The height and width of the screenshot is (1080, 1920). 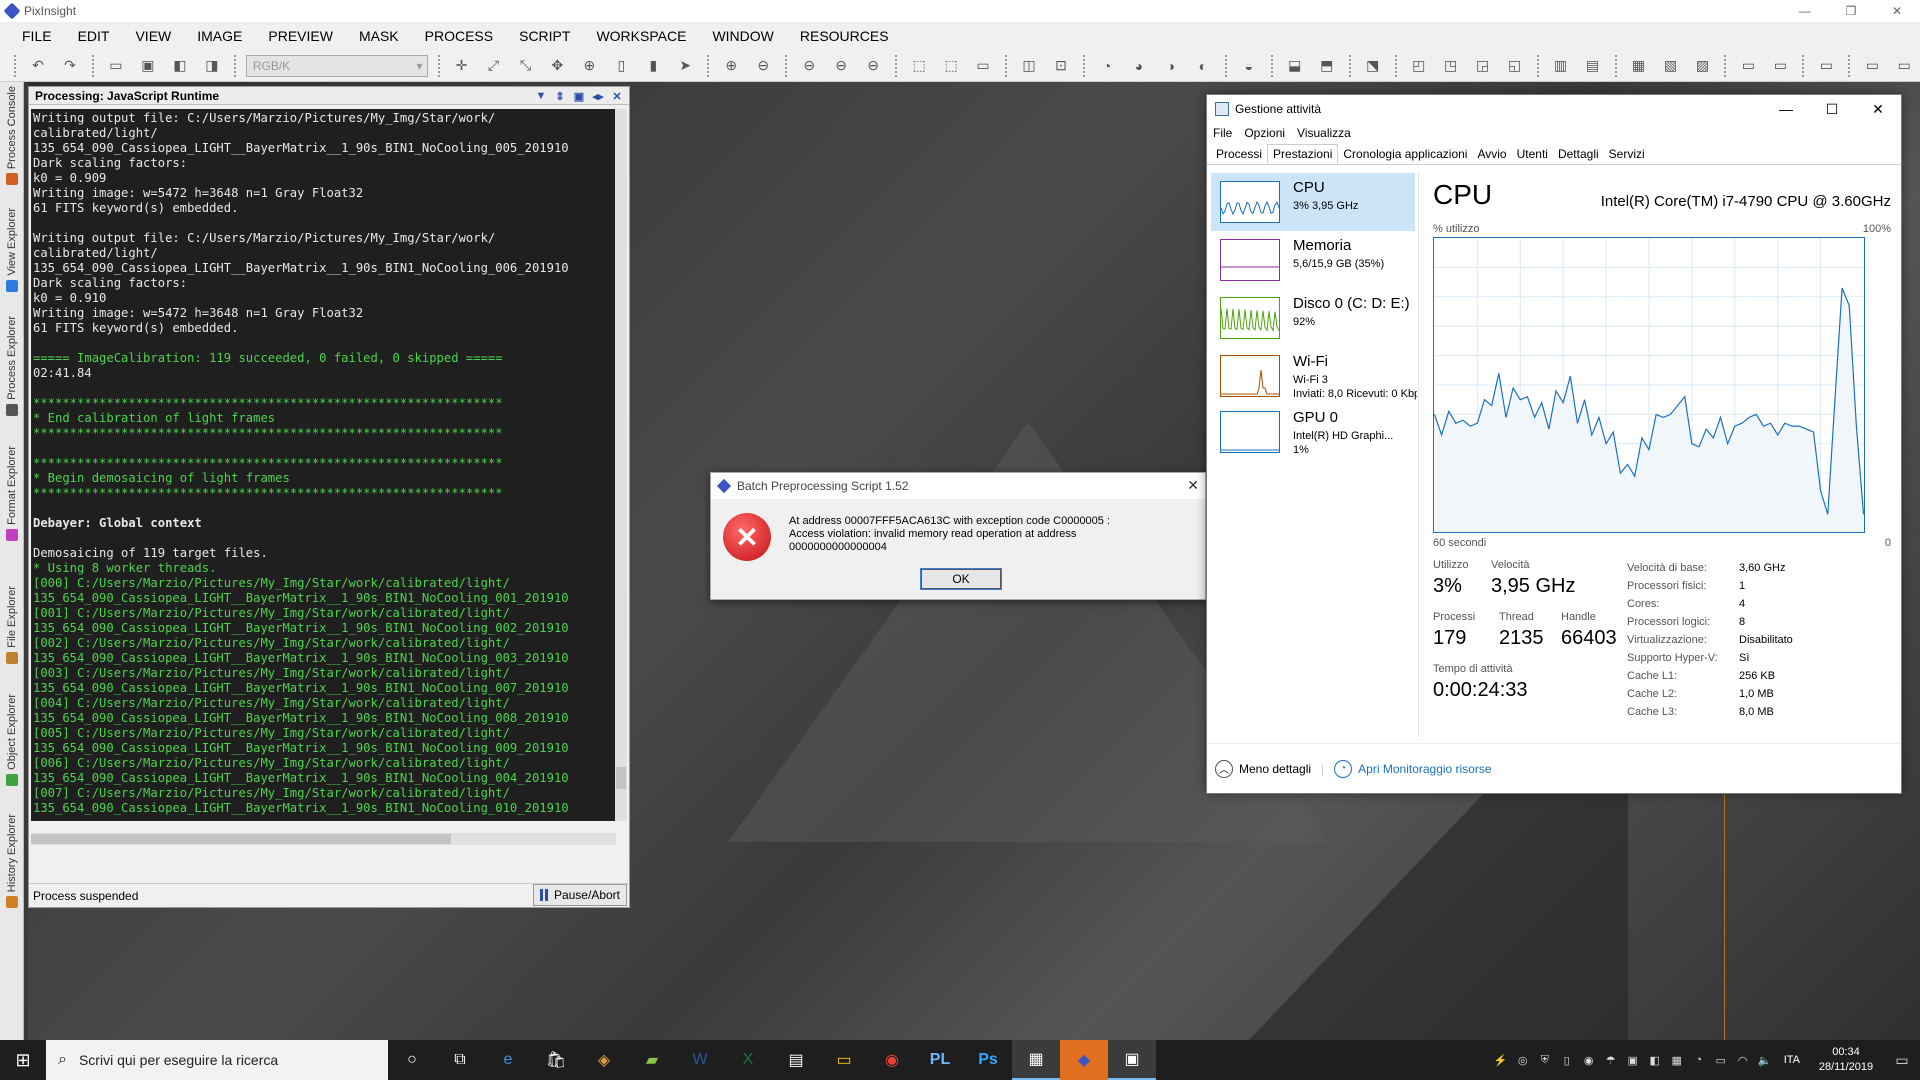 I want to click on app-taskbar-icon: ▣, so click(x=1132, y=1060).